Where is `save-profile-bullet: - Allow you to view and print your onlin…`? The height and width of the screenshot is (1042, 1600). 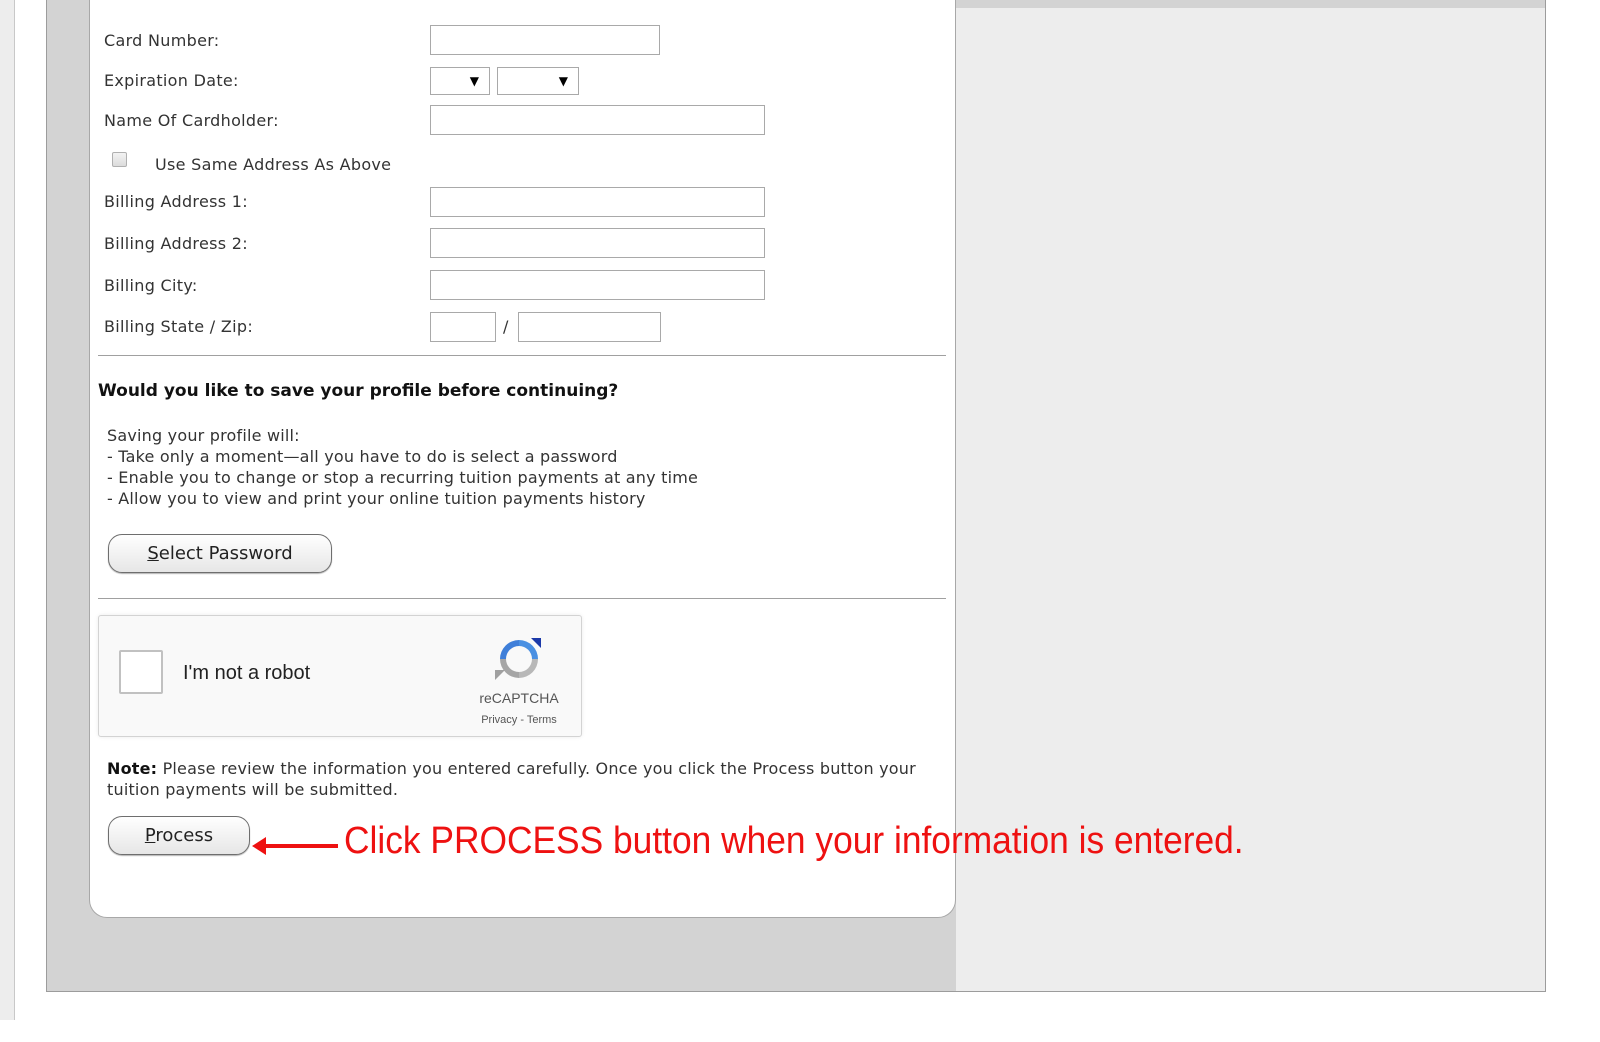
save-profile-bullet: - Allow you to view and print your onlin… is located at coordinates (376, 498).